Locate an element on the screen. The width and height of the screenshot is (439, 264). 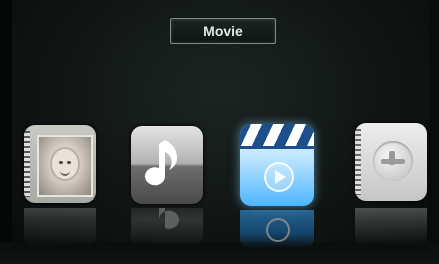
music-reflection is located at coordinates (167, 227).